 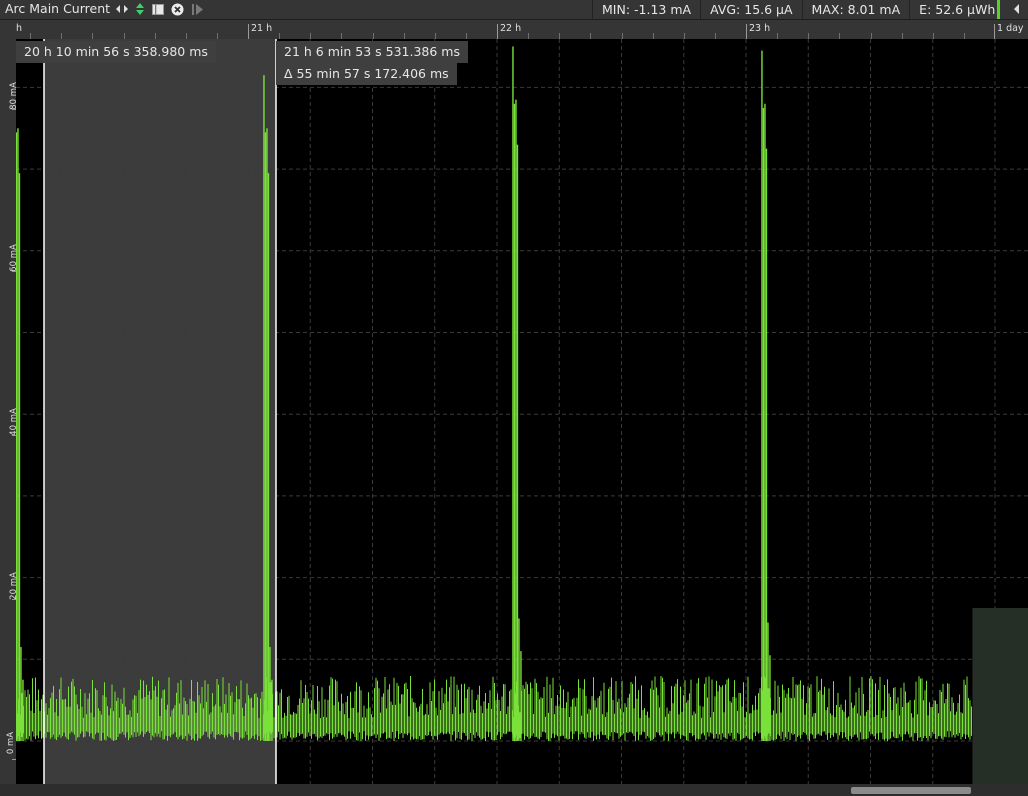 I want to click on y-label-0ma: 0 mA, so click(x=8, y=743).